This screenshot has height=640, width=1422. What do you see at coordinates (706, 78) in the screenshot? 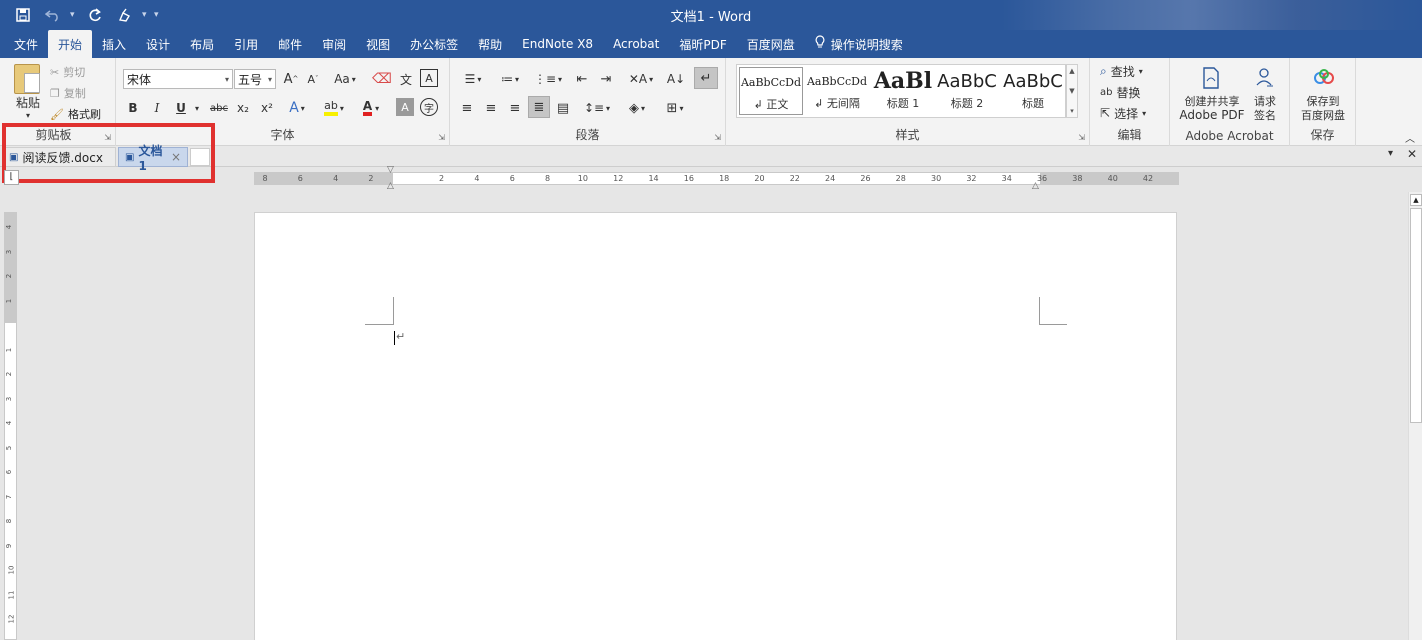
I see `show-marks-icon: ↵` at bounding box center [706, 78].